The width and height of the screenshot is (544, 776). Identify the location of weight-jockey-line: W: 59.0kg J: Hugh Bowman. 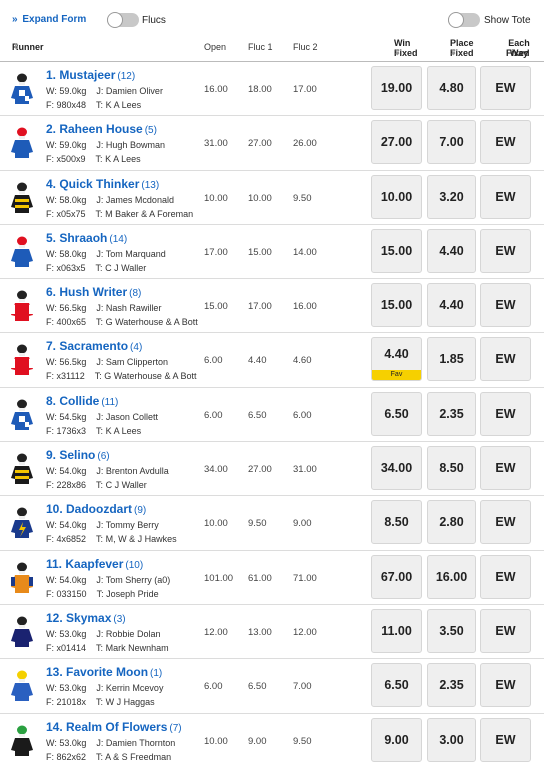
(105, 145).